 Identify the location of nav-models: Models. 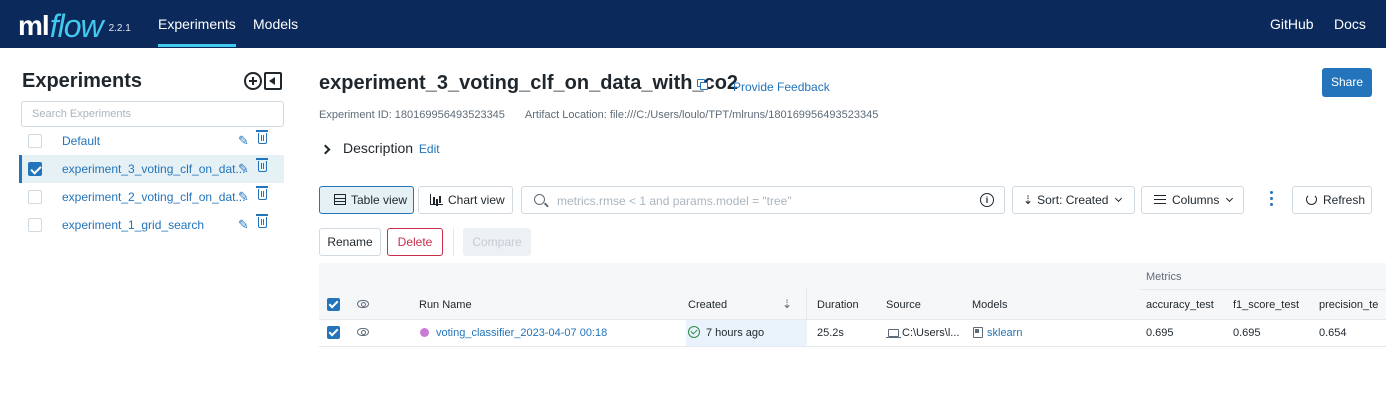
(275, 24).